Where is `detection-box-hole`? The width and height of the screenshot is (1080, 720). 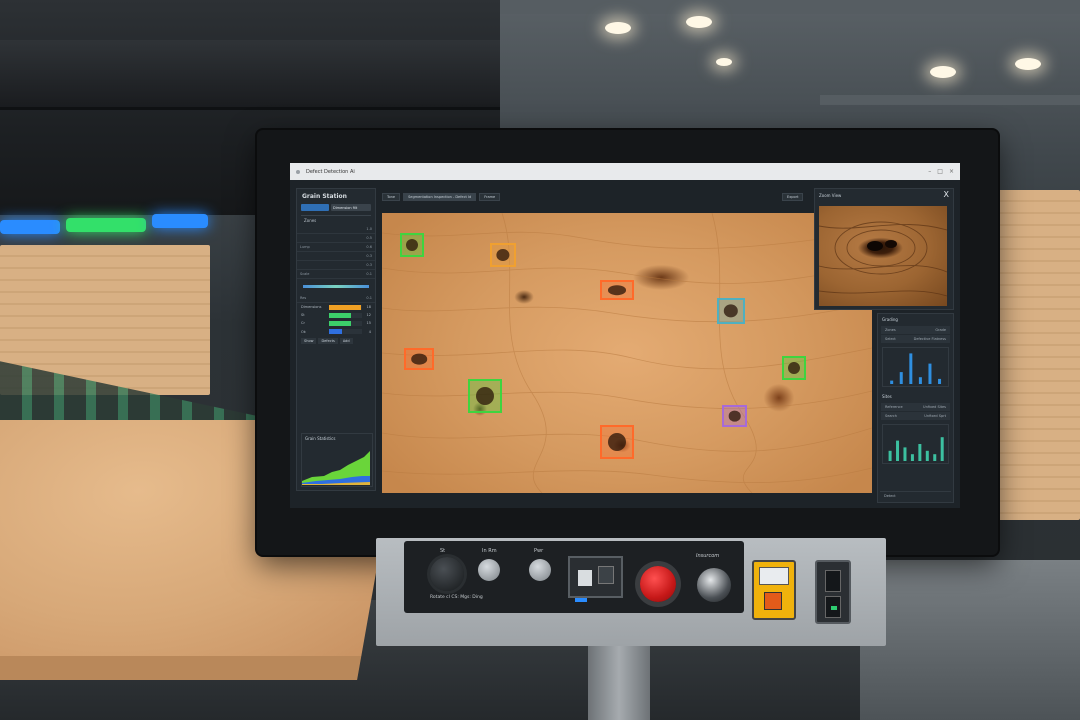
detection-box-hole is located at coordinates (485, 396).